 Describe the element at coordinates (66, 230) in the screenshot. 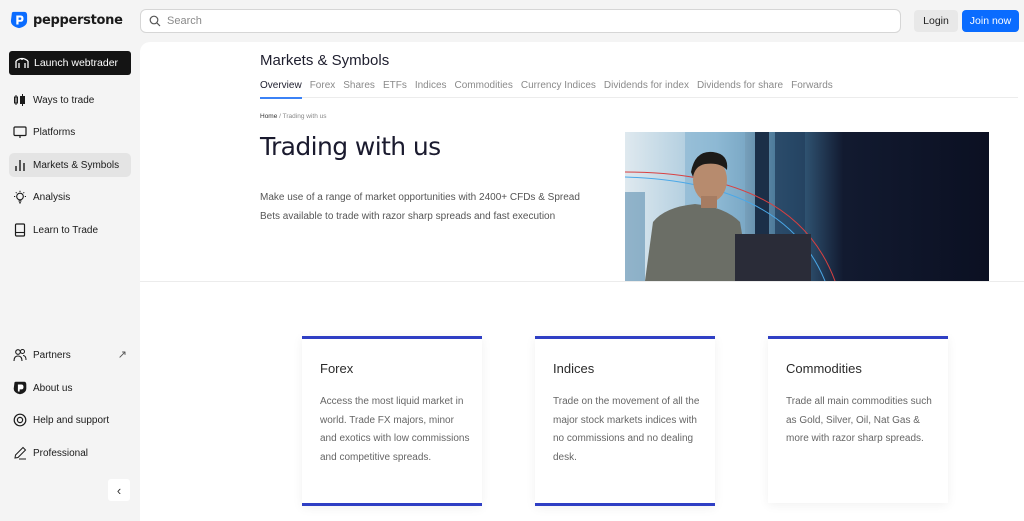

I see `sidebar-item-label: Learn to Trade` at that location.